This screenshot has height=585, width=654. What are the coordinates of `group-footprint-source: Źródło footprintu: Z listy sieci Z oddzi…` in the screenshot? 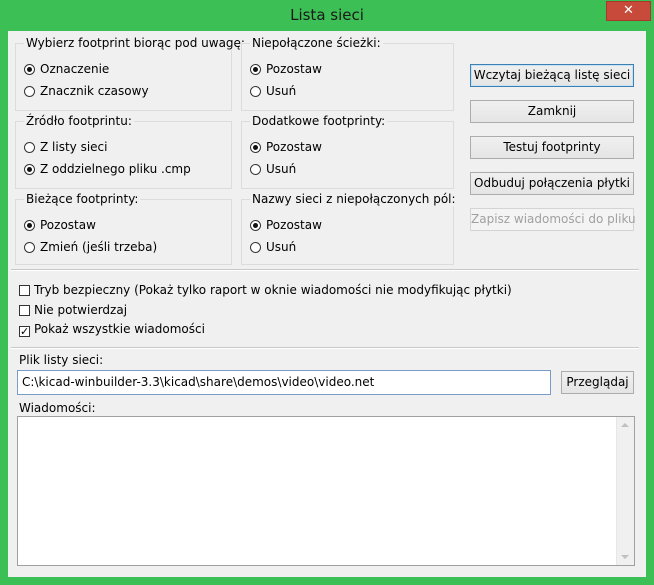 It's located at (123, 151).